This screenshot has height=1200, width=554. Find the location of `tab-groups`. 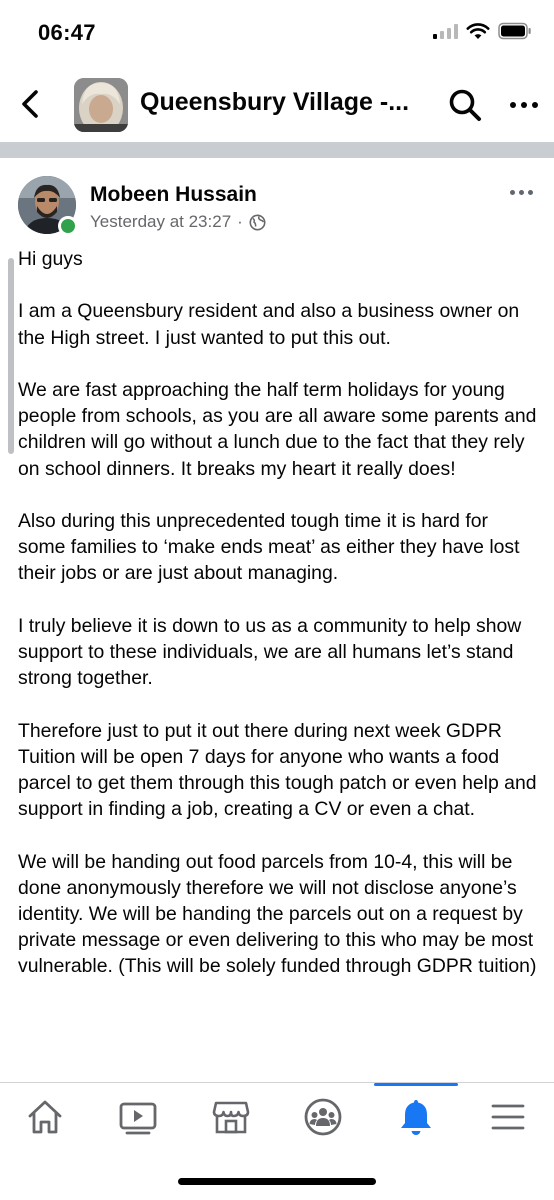

tab-groups is located at coordinates (323, 1117).